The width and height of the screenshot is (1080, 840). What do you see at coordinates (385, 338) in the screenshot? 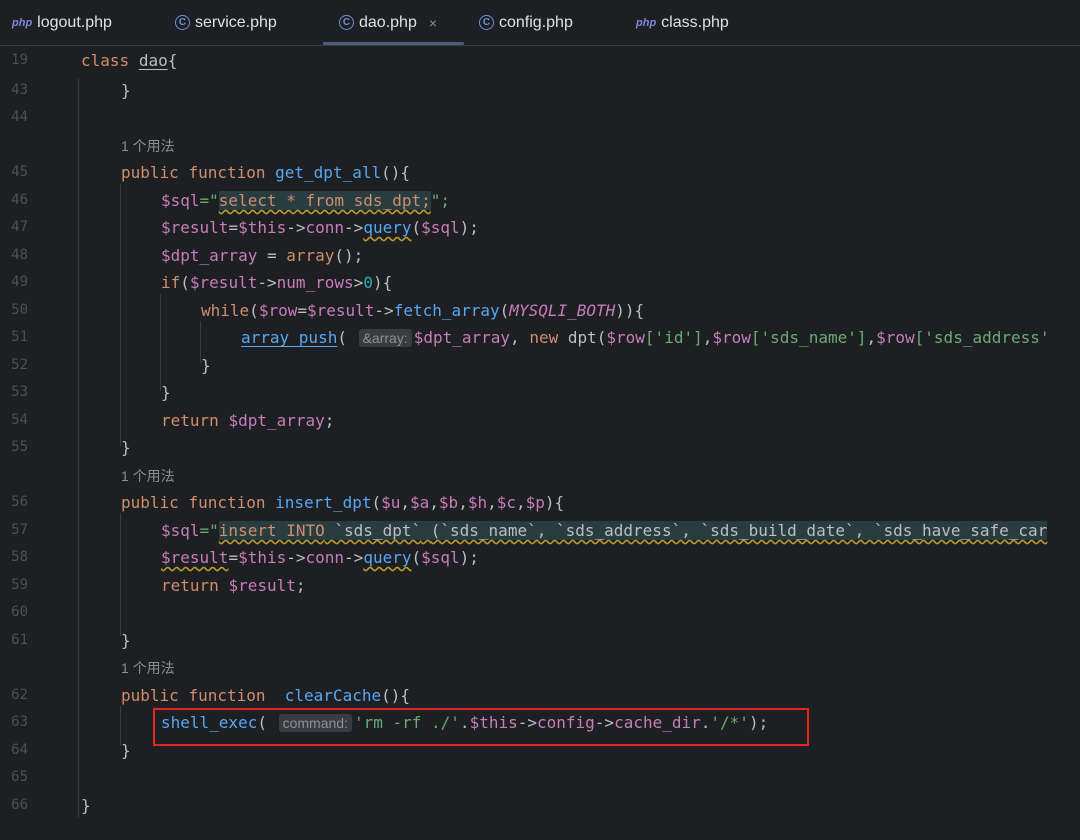
I see `parameter-hint: &array:` at bounding box center [385, 338].